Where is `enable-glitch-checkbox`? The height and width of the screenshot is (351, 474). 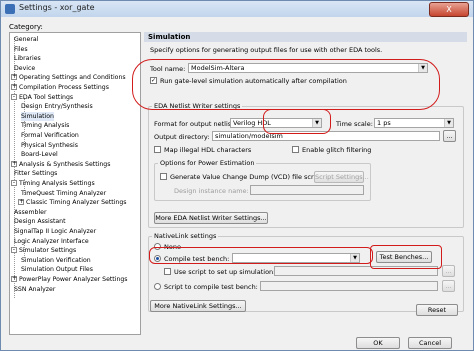 enable-glitch-checkbox is located at coordinates (295, 149).